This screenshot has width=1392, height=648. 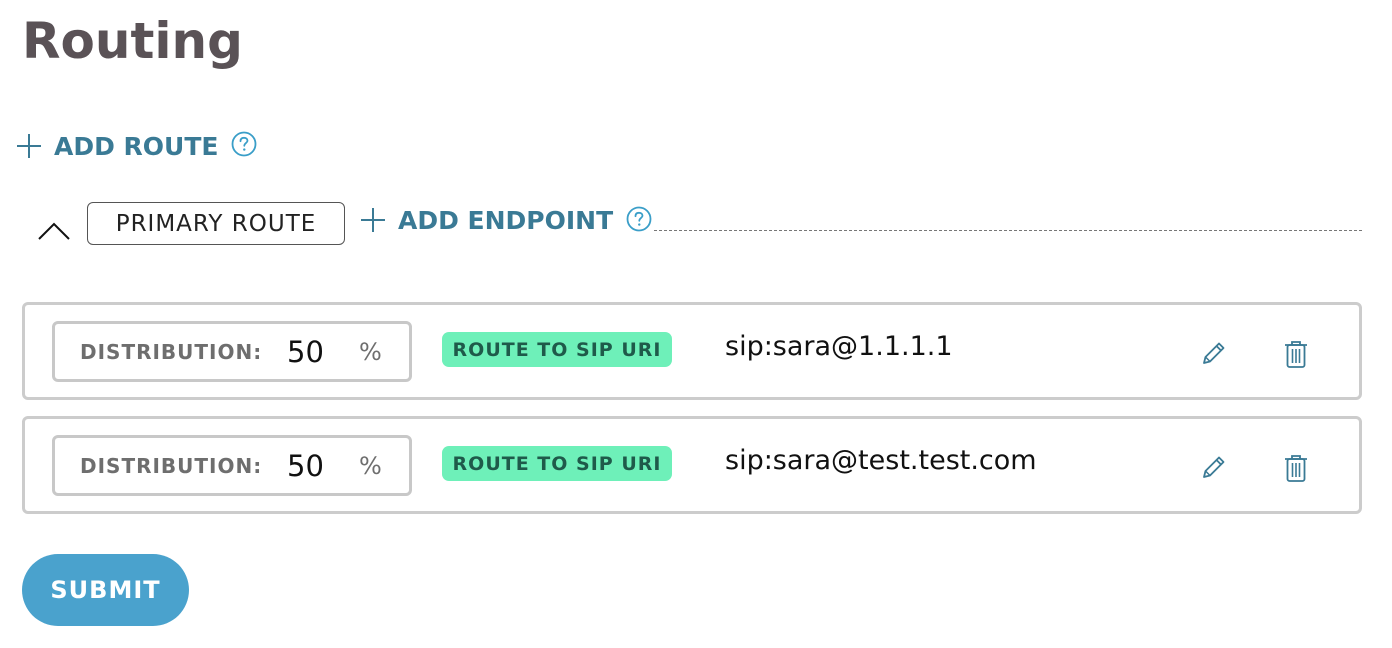 What do you see at coordinates (506, 220) in the screenshot?
I see `add-endpoint-label: ADD ENDPOINT` at bounding box center [506, 220].